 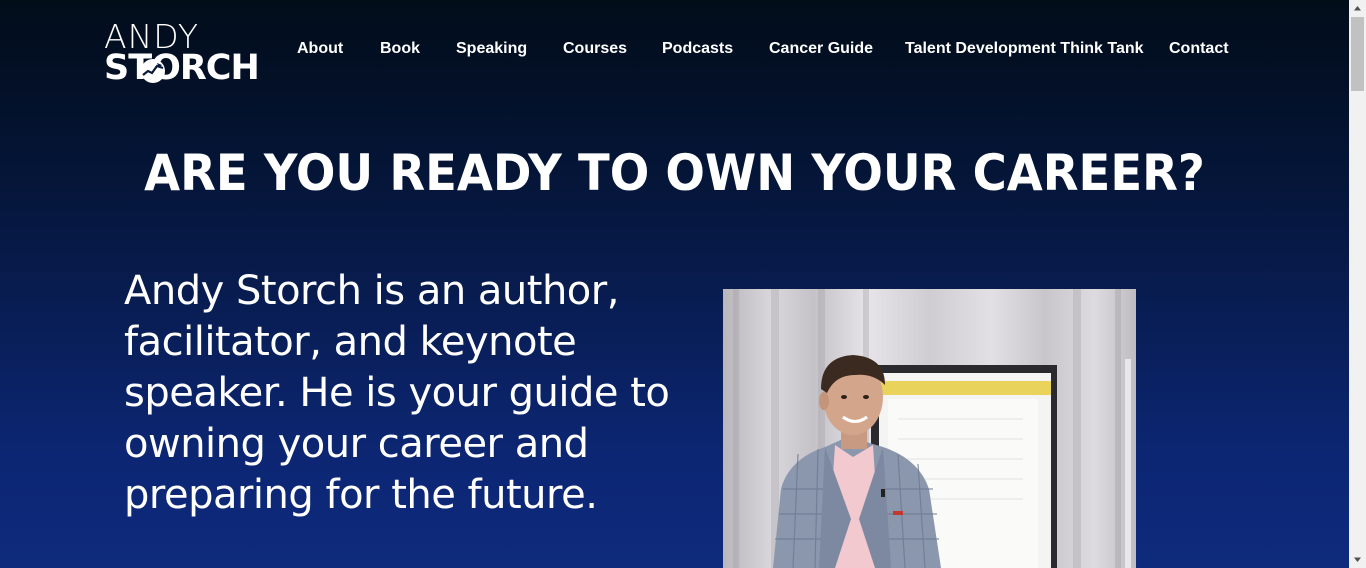 I want to click on scroll-down-arrow-icon, so click(x=1357, y=559).